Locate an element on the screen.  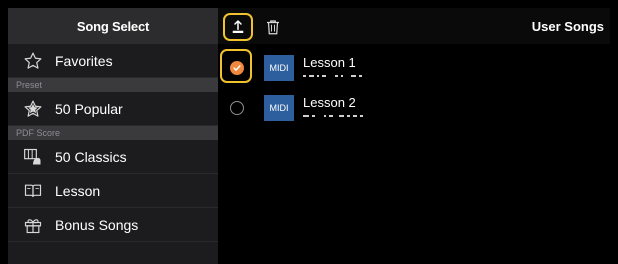
book-icon is located at coordinates (33, 191).